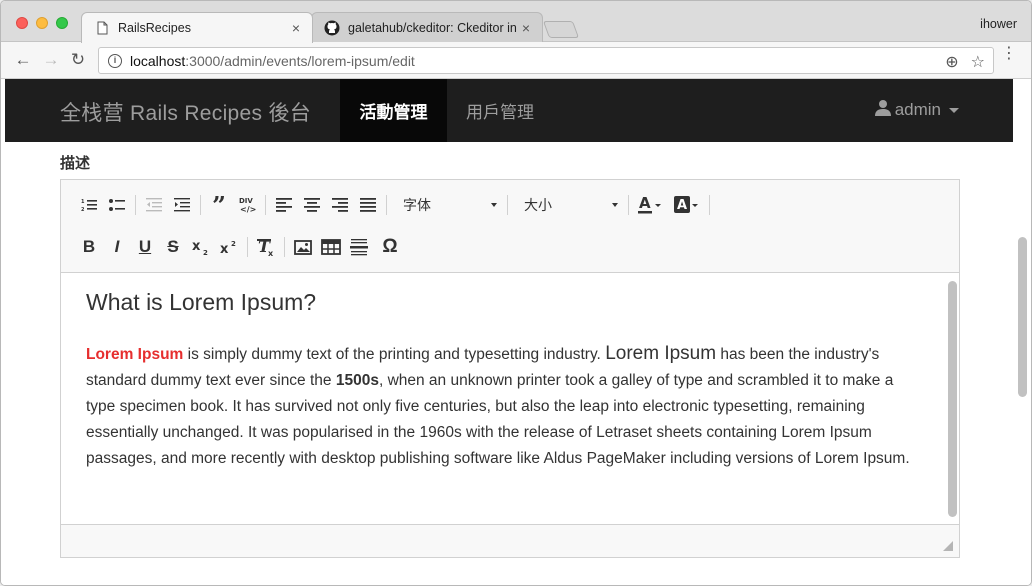  What do you see at coordinates (948, 546) in the screenshot?
I see `resize-handle-icon` at bounding box center [948, 546].